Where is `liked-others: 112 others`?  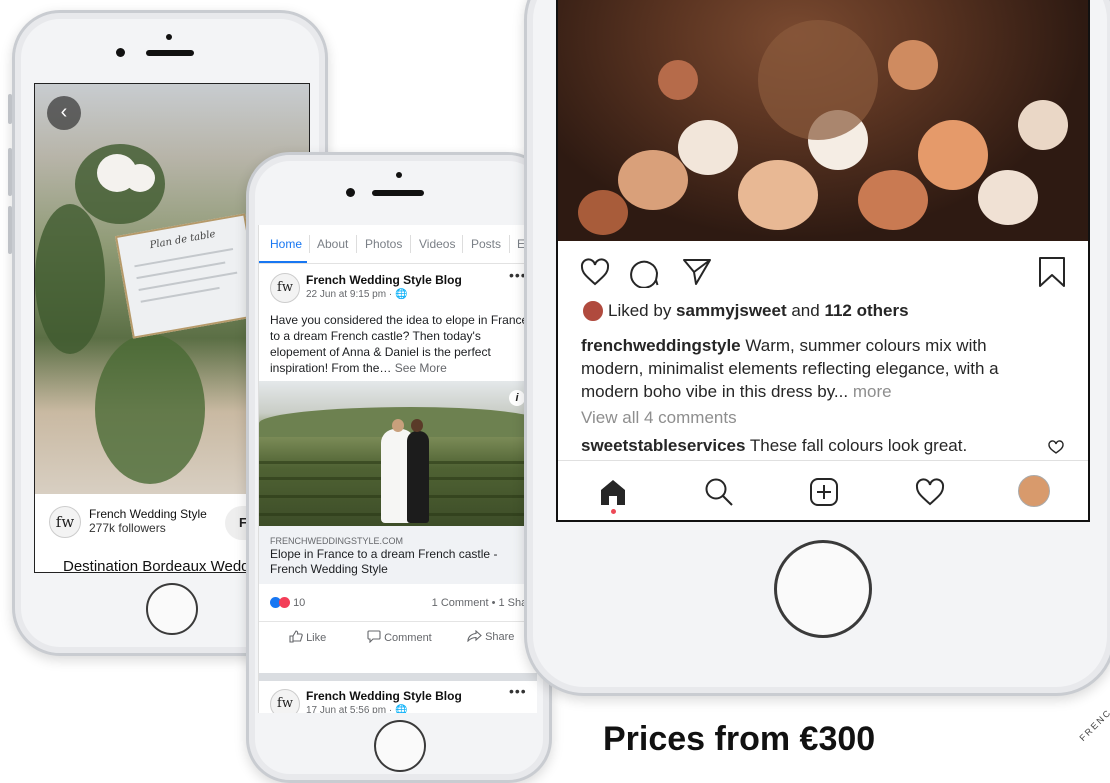 liked-others: 112 others is located at coordinates (866, 310).